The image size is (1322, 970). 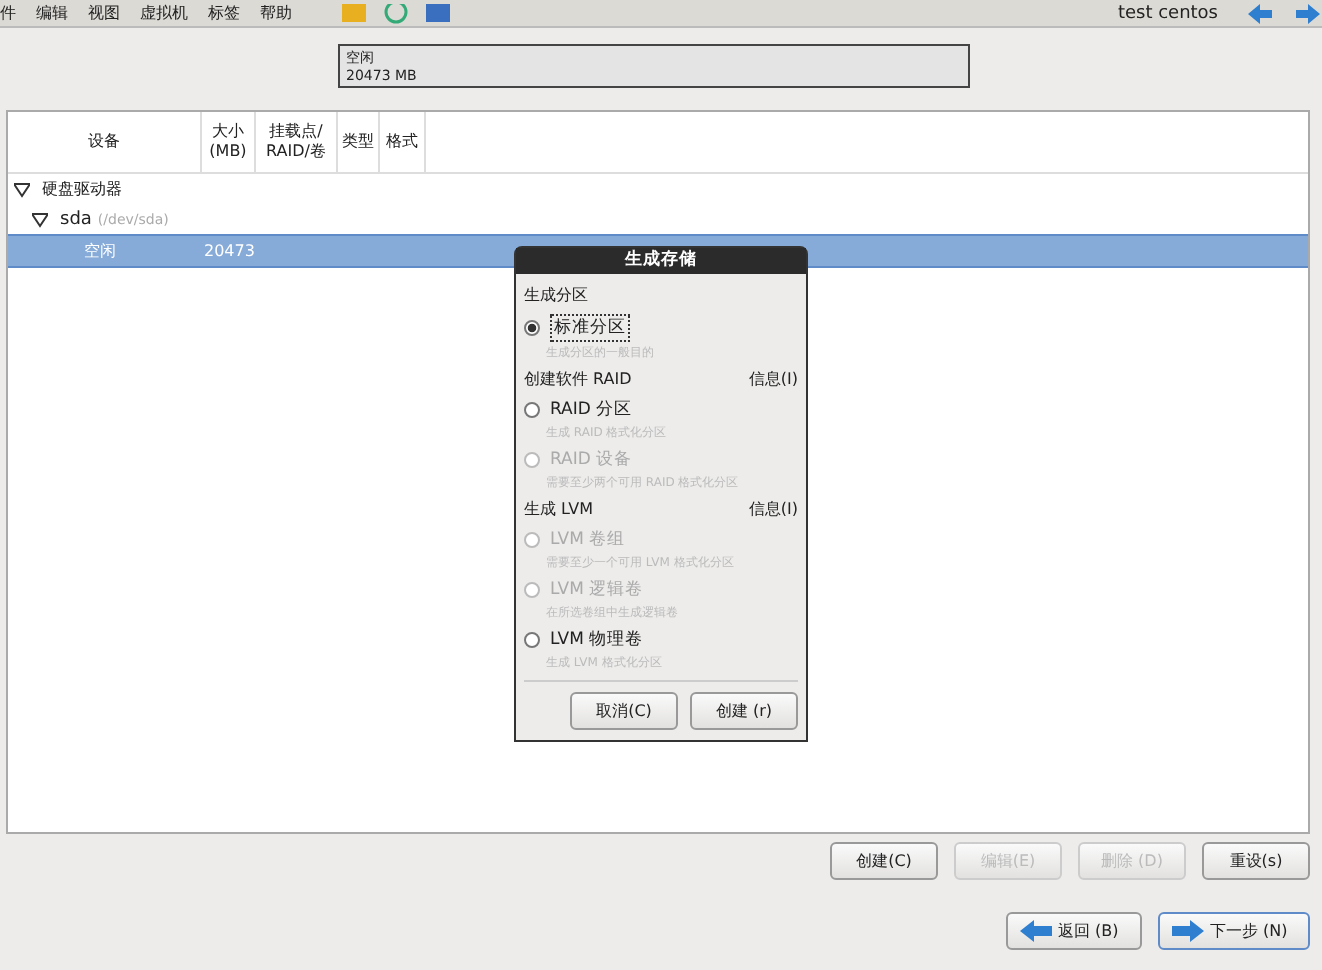 What do you see at coordinates (556, 295) in the screenshot?
I see `section-heading: 生成分区` at bounding box center [556, 295].